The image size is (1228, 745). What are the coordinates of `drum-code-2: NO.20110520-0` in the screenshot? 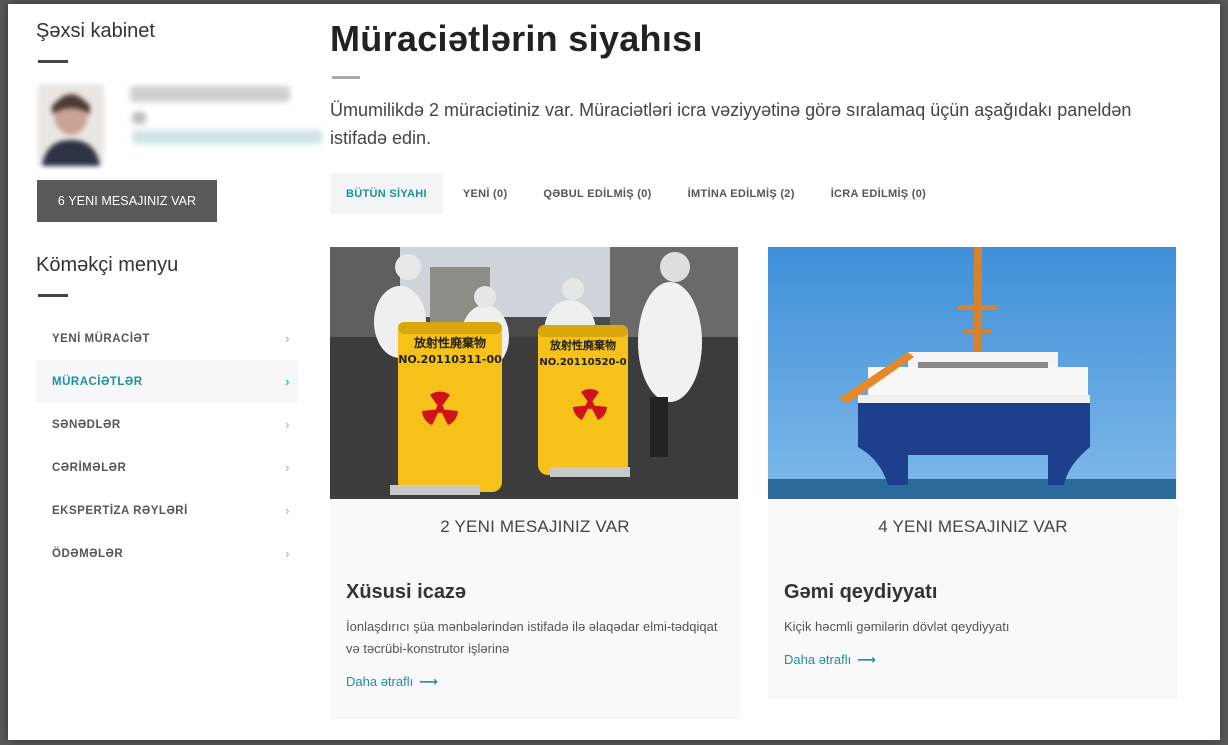 It's located at (582, 362).